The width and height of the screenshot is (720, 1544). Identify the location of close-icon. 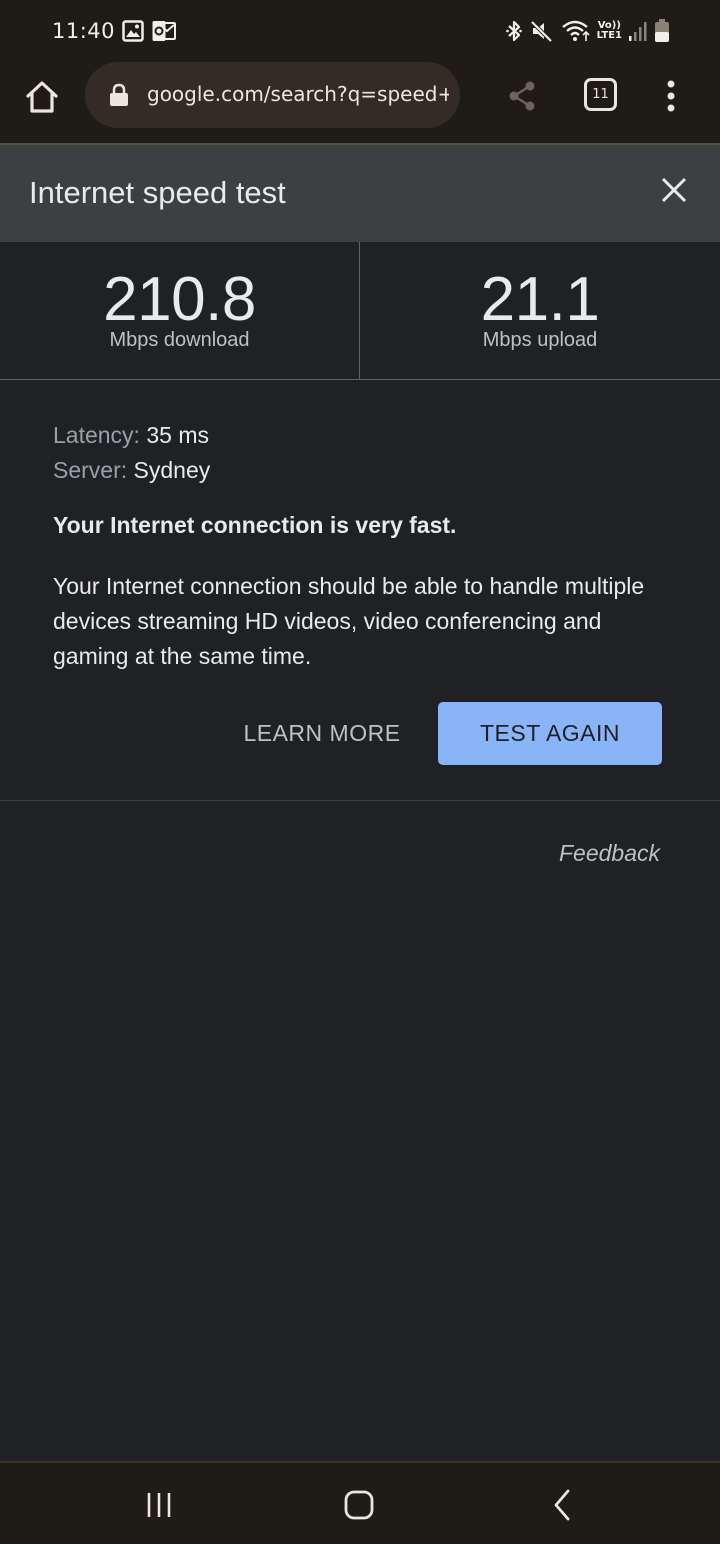
(674, 190).